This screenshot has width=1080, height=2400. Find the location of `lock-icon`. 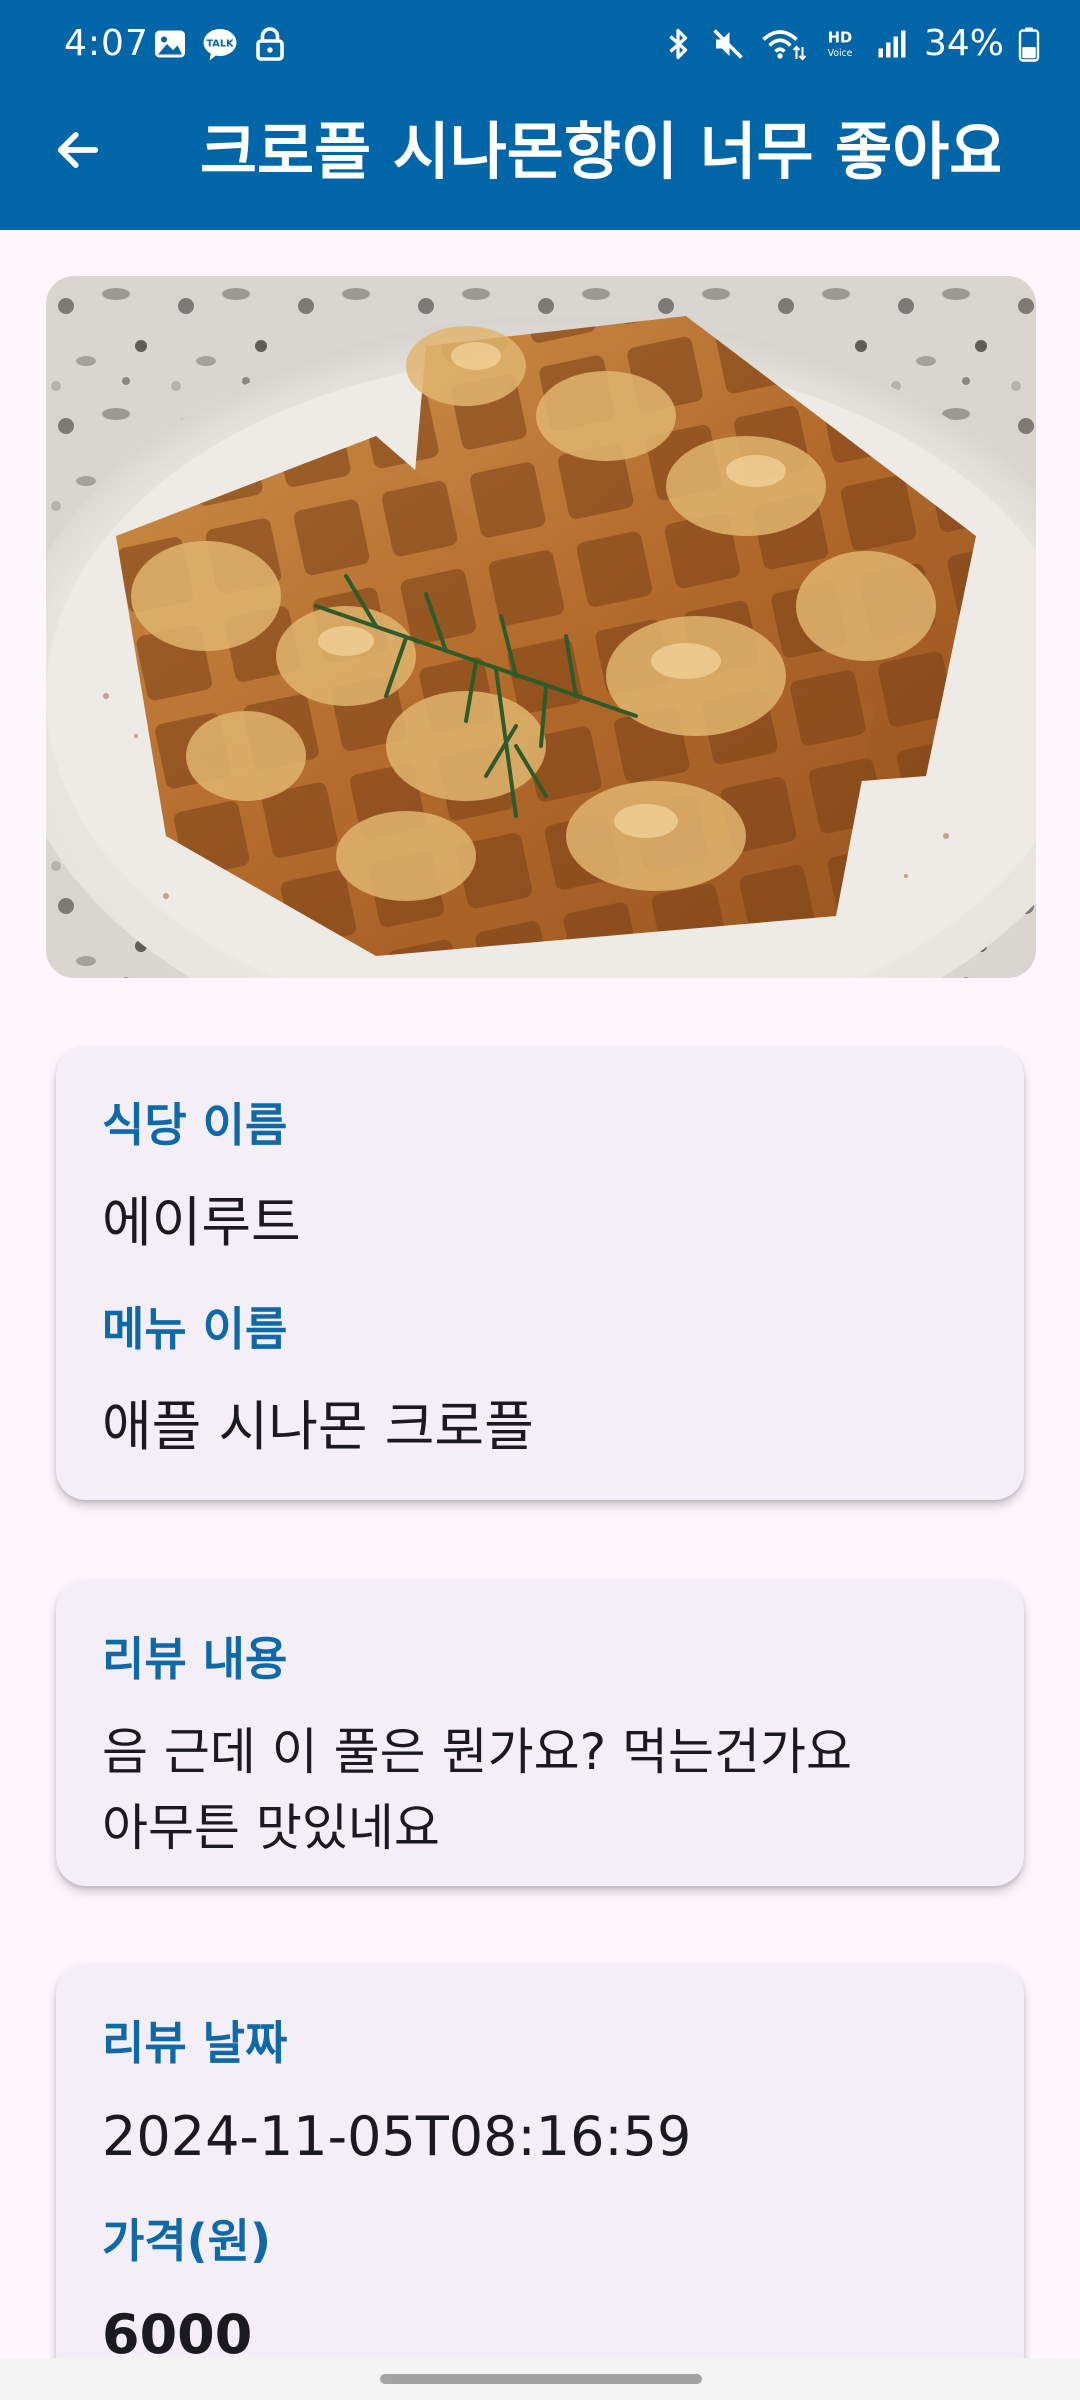

lock-icon is located at coordinates (270, 44).